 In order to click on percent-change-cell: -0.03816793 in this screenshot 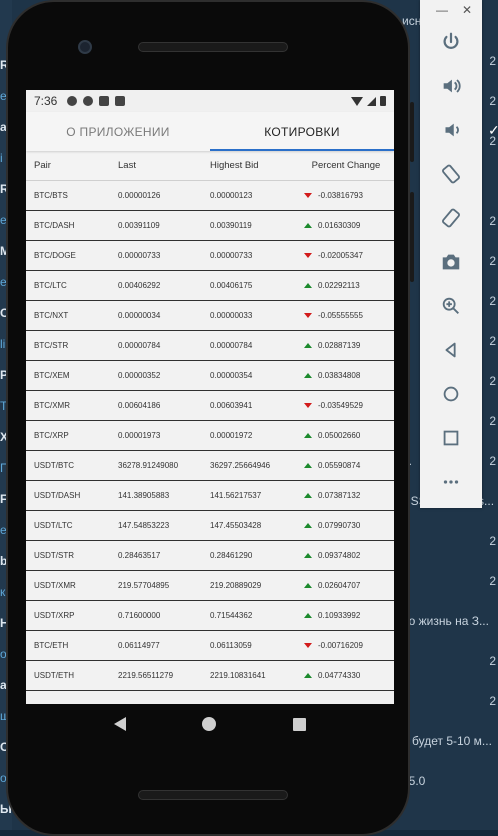, I will do `click(346, 195)`.